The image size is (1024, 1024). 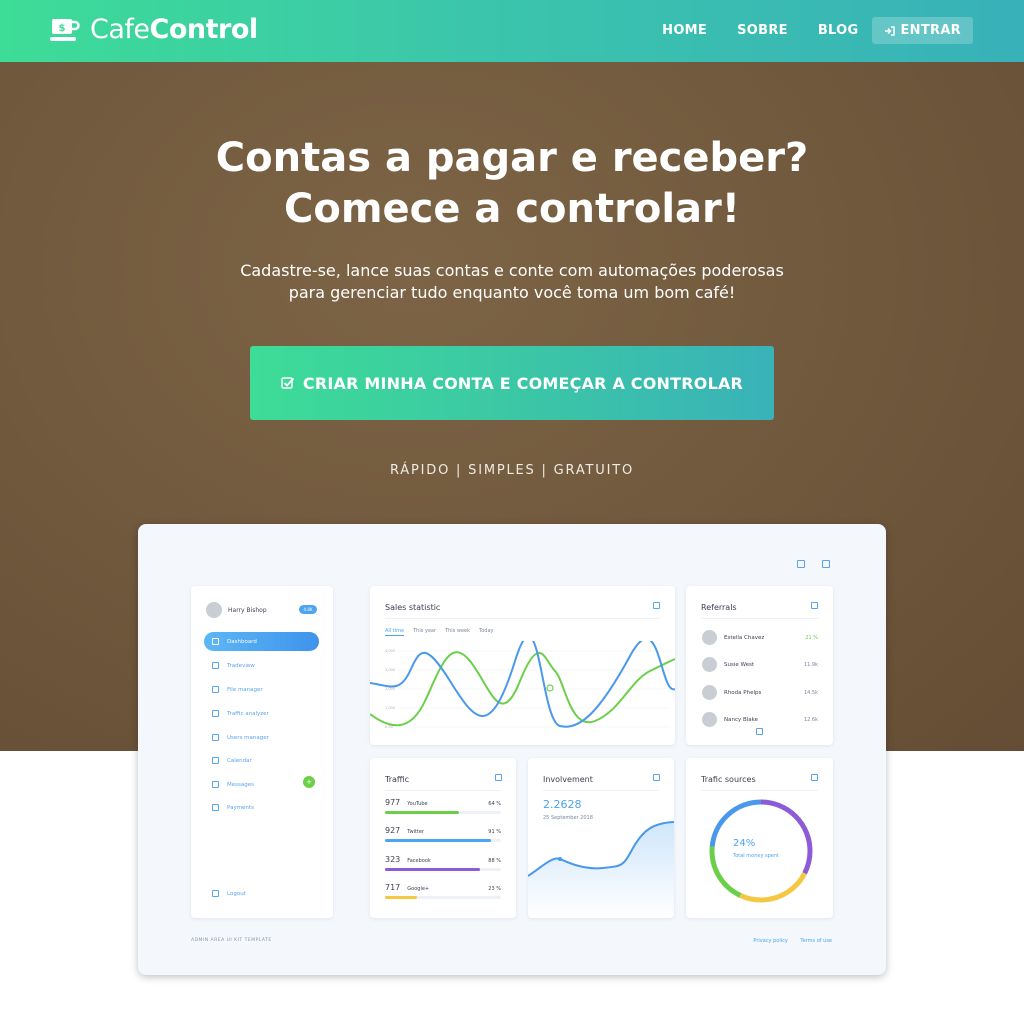 I want to click on referral-value: 14.5k, so click(x=810, y=692).